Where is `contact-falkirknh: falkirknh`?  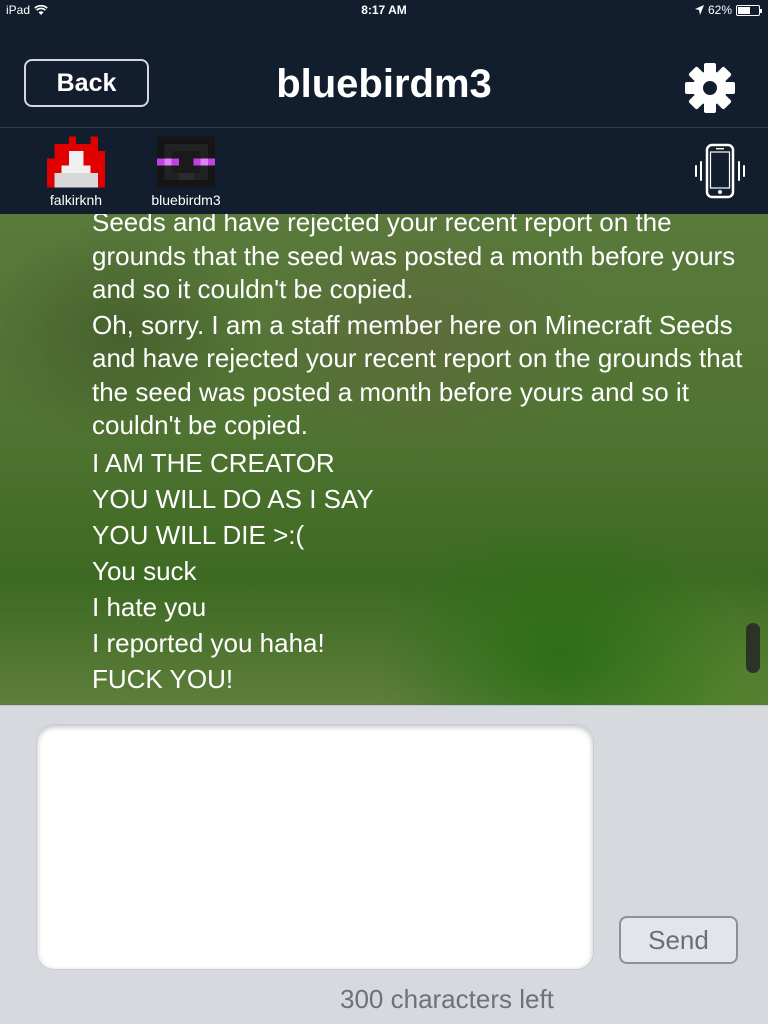 contact-falkirknh: falkirknh is located at coordinates (76, 172).